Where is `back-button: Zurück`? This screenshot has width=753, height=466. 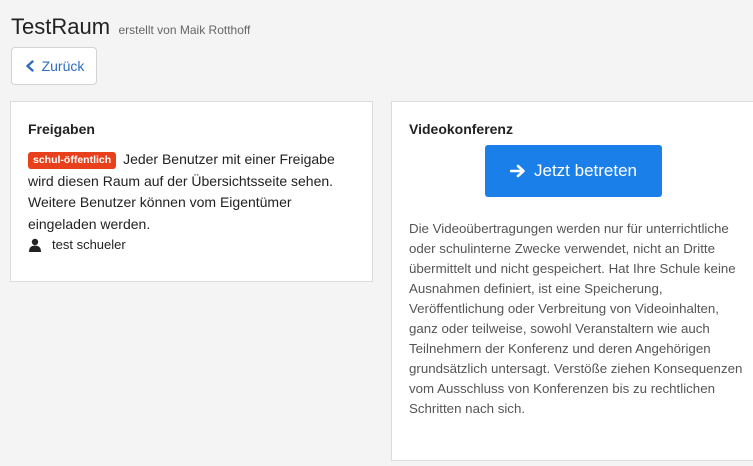 back-button: Zurück is located at coordinates (54, 66).